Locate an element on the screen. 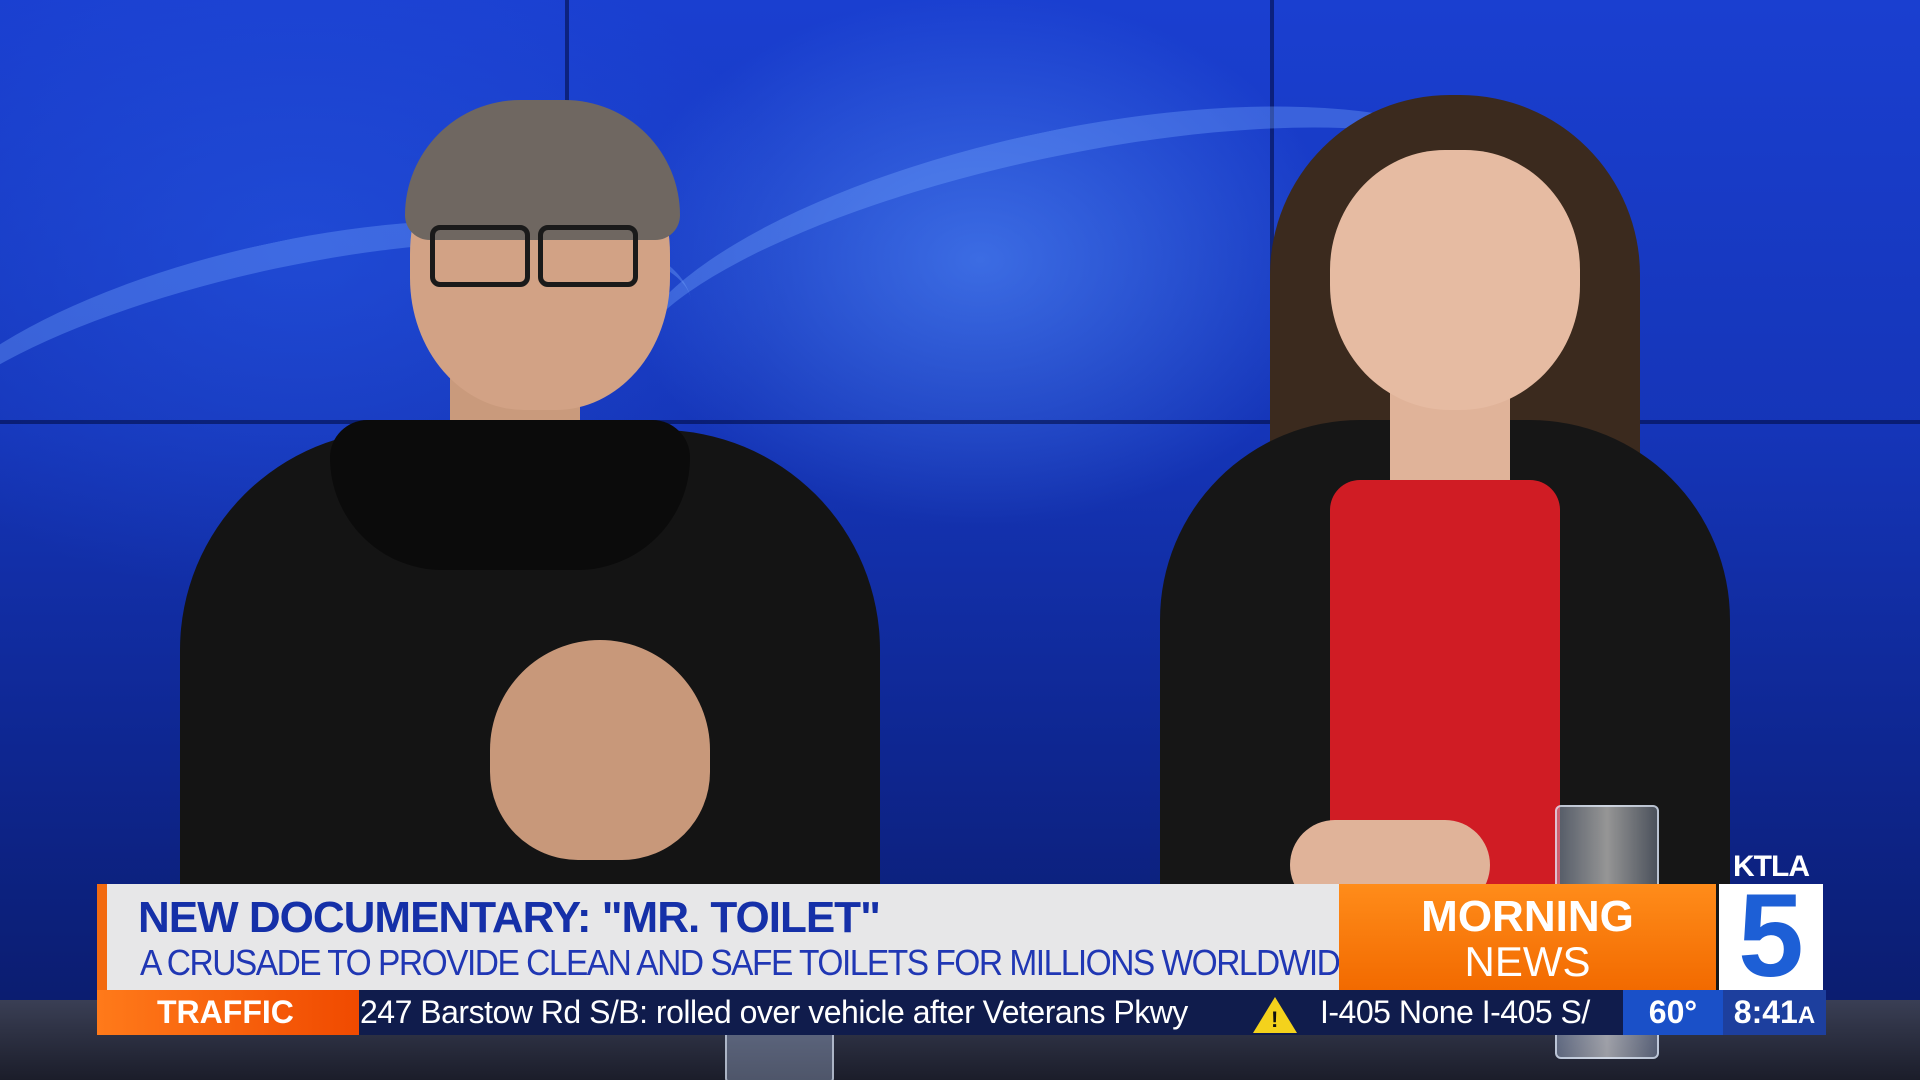 This screenshot has height=1080, width=1920. clock-ampm: A is located at coordinates (1806, 1015).